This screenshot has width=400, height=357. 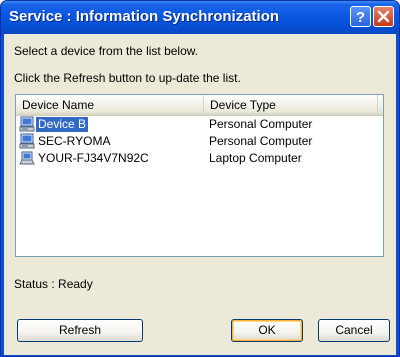 I want to click on status-text: Status : Ready, so click(x=53, y=284).